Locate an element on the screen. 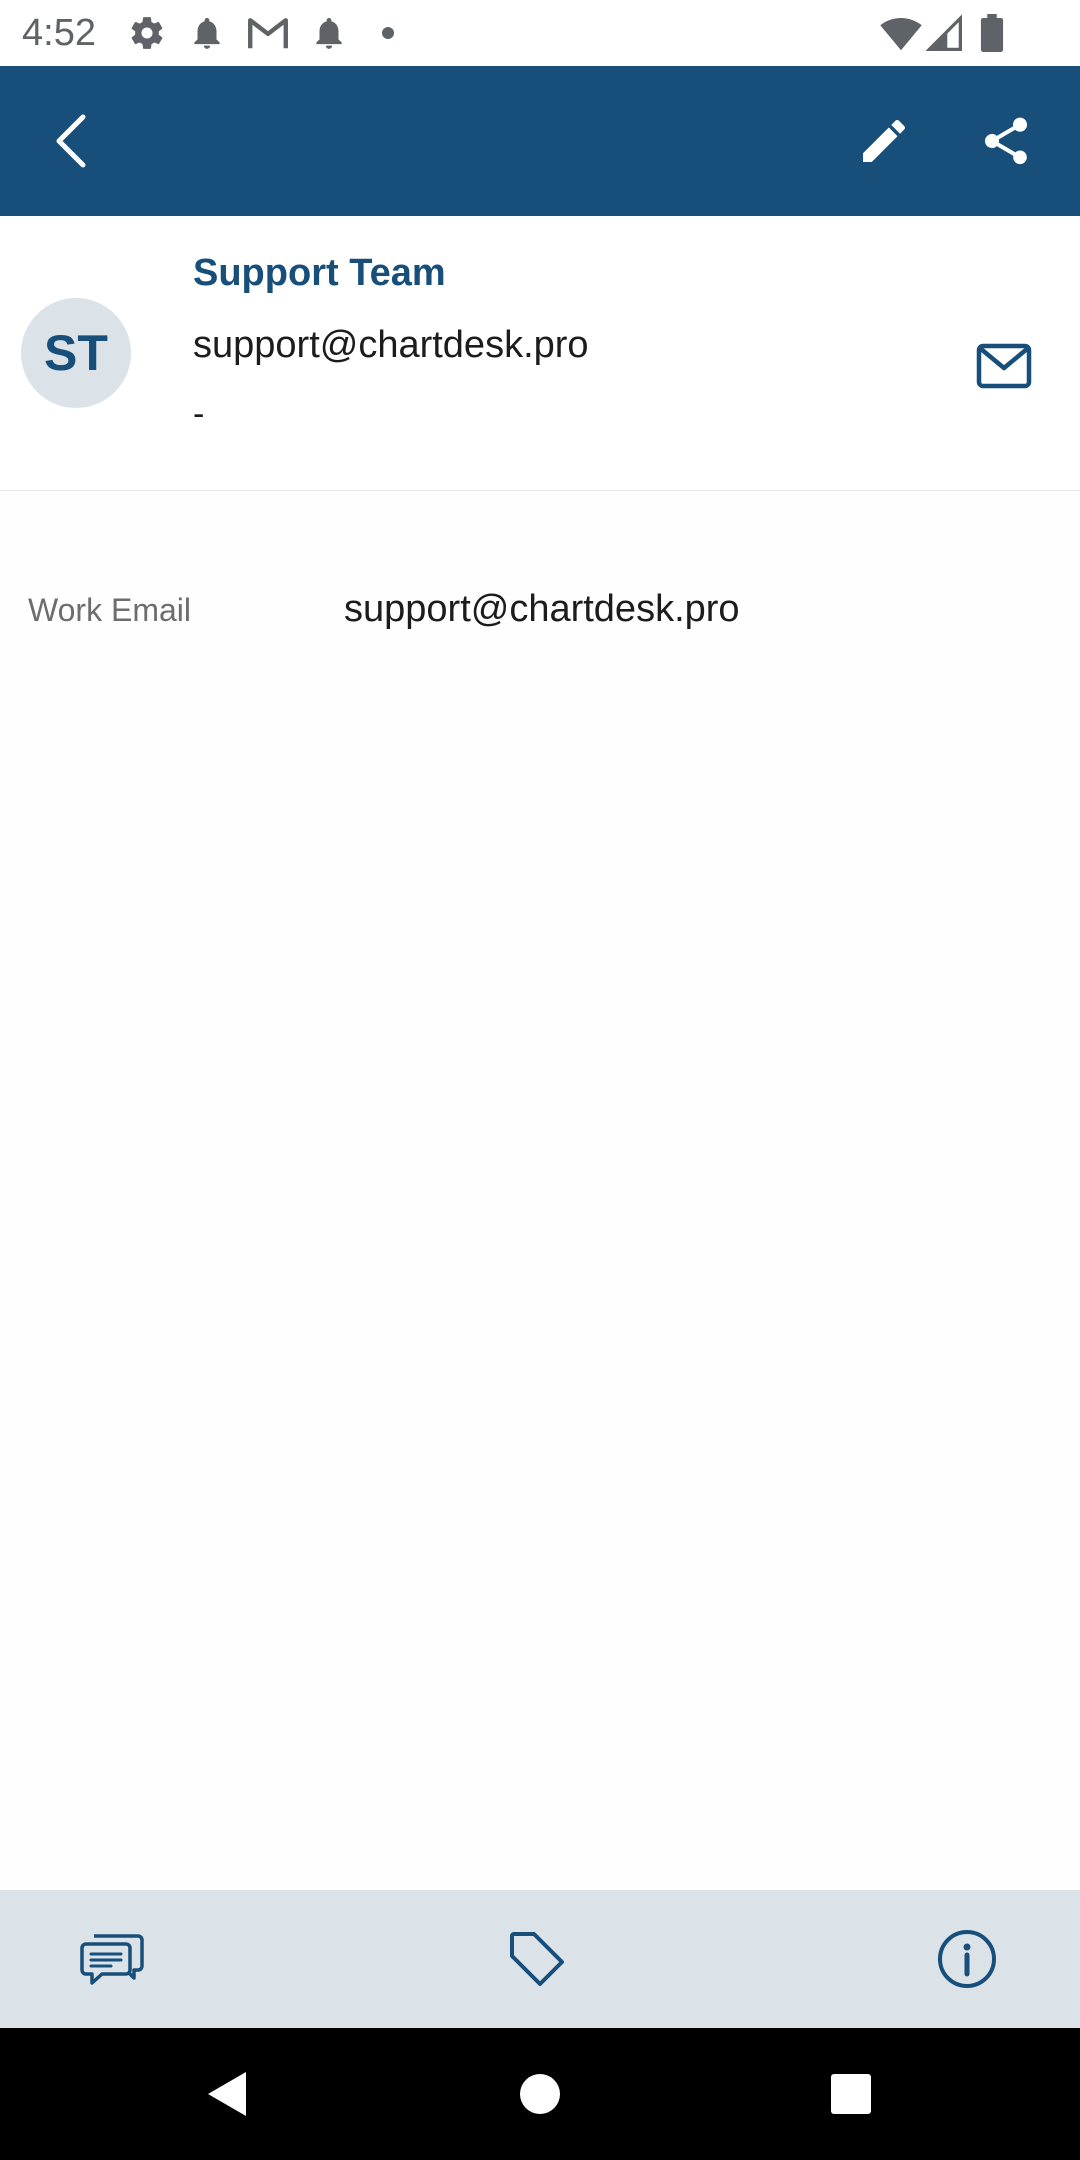 The image size is (1080, 2160). back-chevron-icon is located at coordinates (71, 141).